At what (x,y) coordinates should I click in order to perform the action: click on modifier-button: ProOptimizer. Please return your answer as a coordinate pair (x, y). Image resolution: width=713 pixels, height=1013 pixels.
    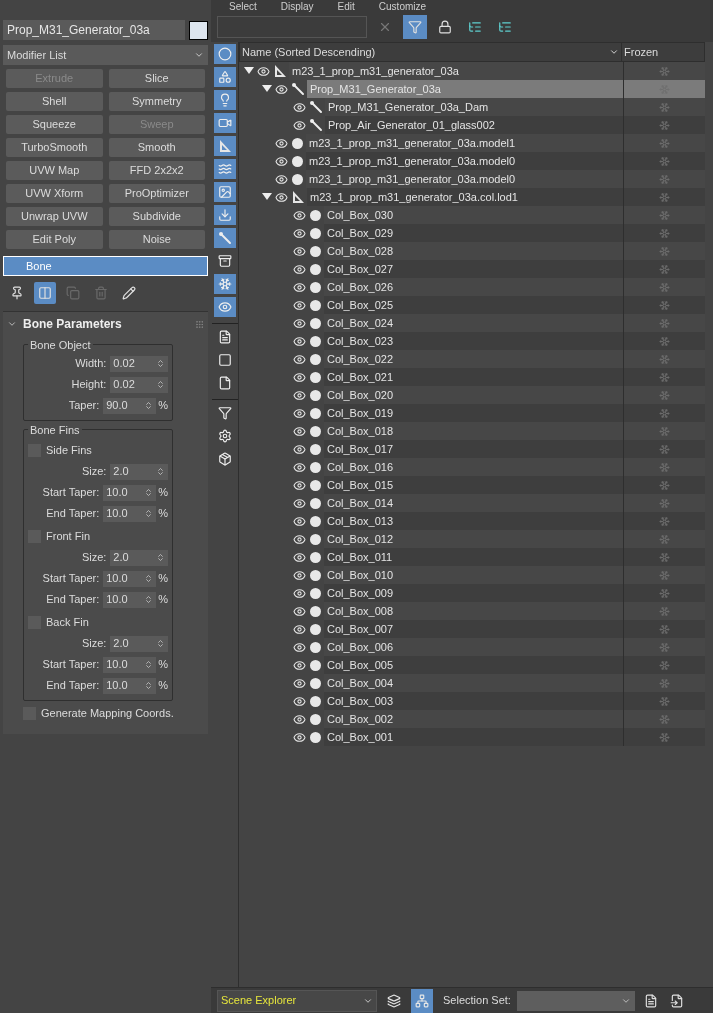
    Looking at the image, I should click on (156, 193).